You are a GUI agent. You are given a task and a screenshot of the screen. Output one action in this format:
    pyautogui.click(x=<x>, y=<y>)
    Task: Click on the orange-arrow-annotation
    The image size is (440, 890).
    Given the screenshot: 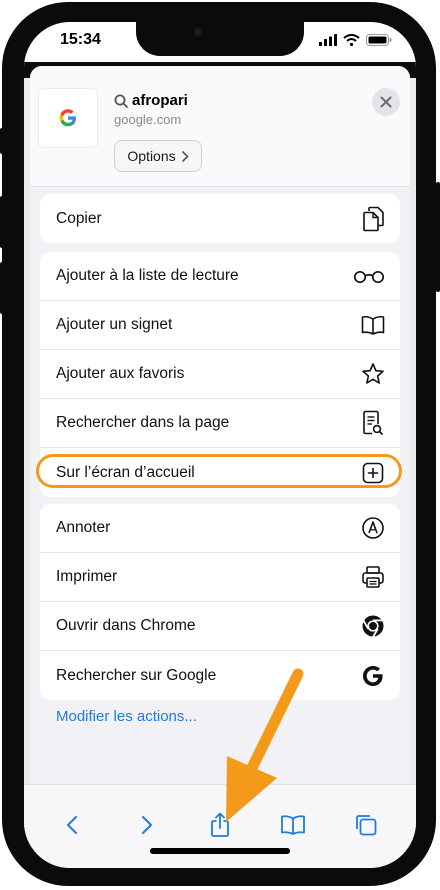 What is the action you would take?
    pyautogui.click(x=265, y=745)
    